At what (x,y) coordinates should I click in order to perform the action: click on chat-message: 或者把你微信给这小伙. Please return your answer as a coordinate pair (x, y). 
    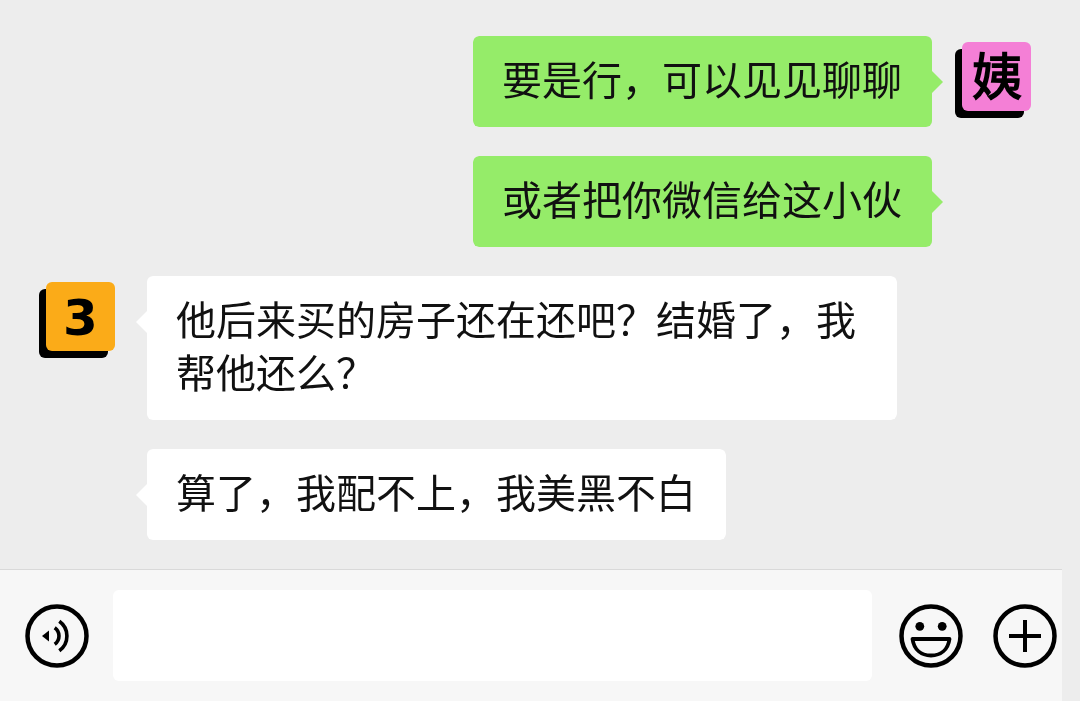
    Looking at the image, I should click on (708, 201).